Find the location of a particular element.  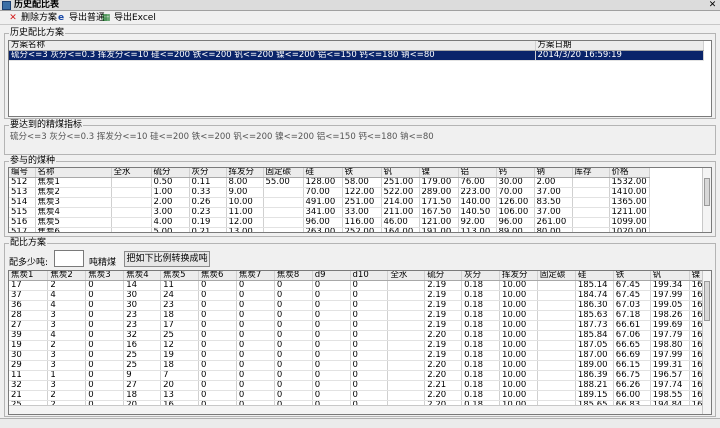

coal-vscroll-thumb is located at coordinates (707, 192).